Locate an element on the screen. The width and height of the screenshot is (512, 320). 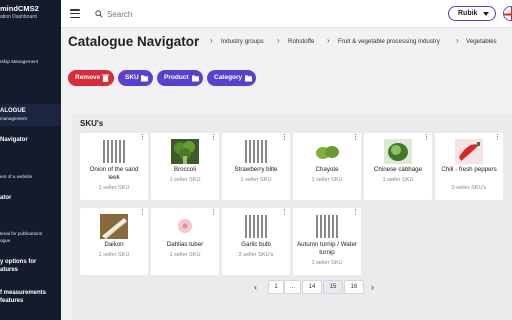
sku-card: ⋮ Strawberry blite 1 seller SKU is located at coordinates (256, 166).